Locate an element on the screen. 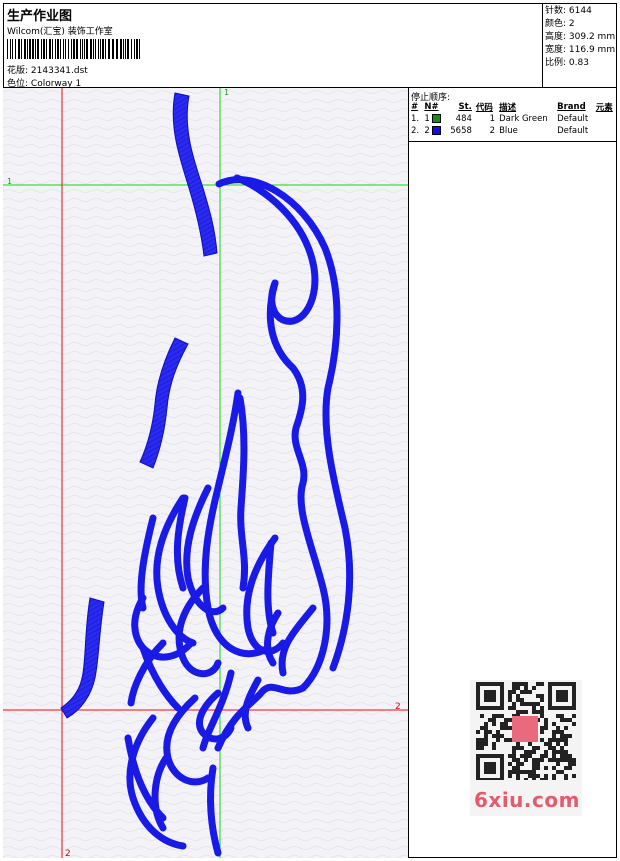 Image resolution: width=620 pixels, height=861 pixels. table-row: 1. 1 484 1 Dark Green Default is located at coordinates (513, 119).